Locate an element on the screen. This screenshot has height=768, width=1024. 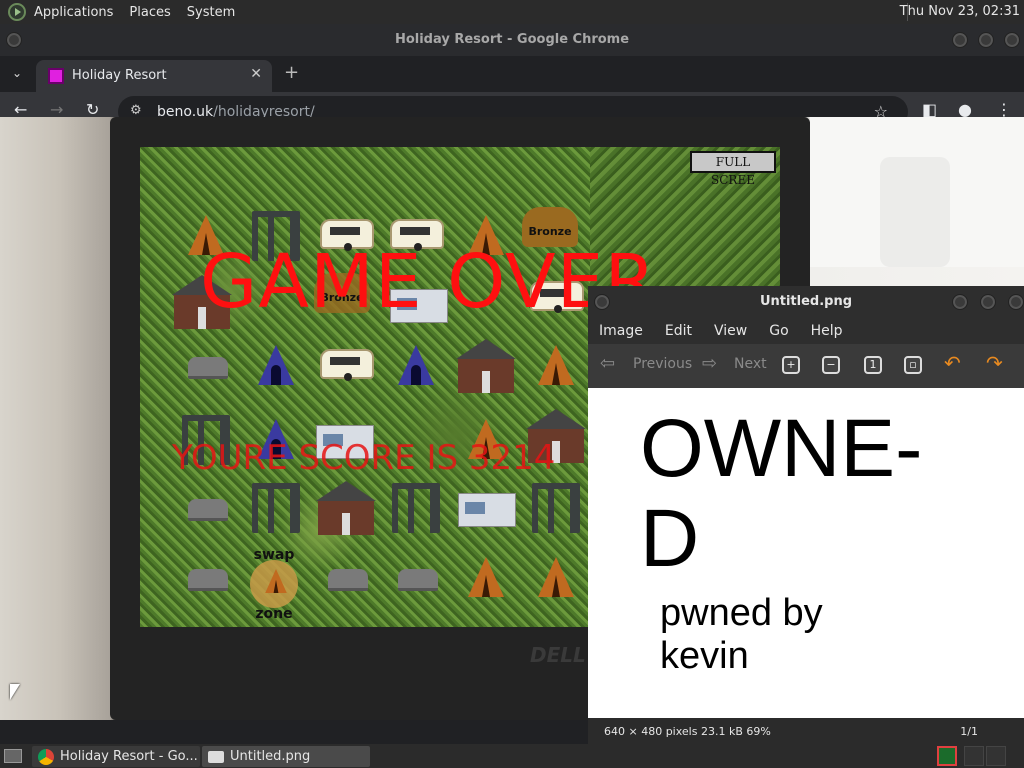
zoom-in-icon: + is located at coordinates (791, 365).